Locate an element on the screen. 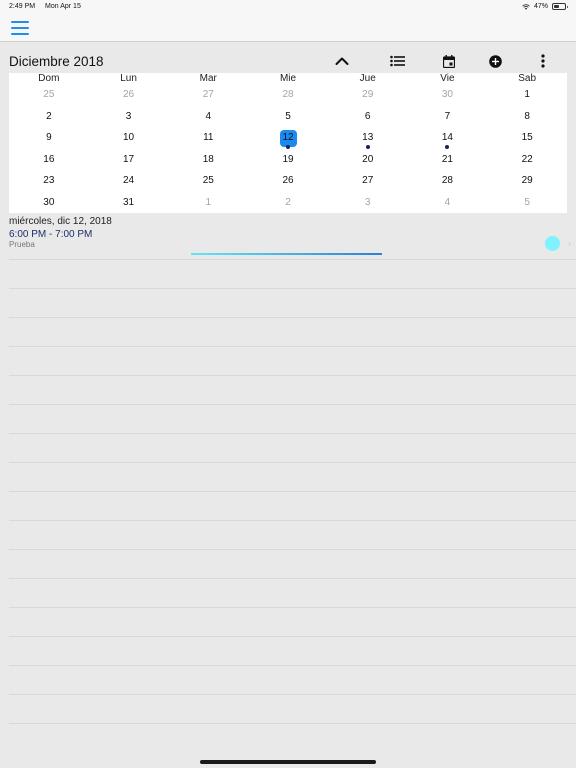 Image resolution: width=576 pixels, height=768 pixels. calendar-day: 28 is located at coordinates (447, 181).